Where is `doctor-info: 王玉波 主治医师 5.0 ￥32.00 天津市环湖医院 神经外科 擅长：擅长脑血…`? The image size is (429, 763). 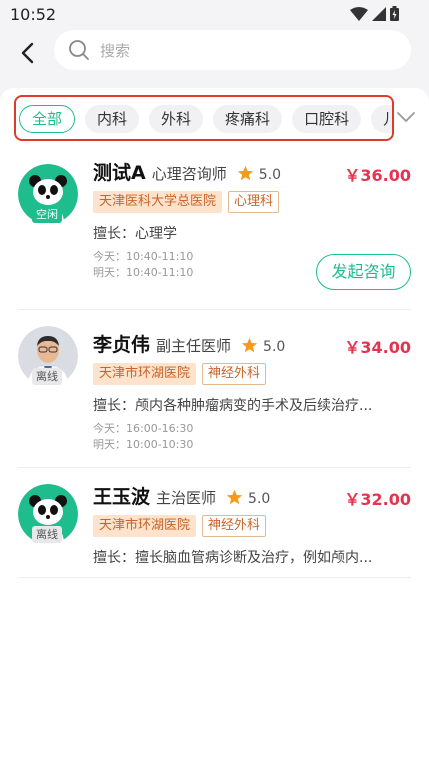
doctor-info: 王玉波 主治医师 5.0 ￥32.00 天津市环湖医院 神经外科 擅长：擅长脑血… is located at coordinates (252, 524).